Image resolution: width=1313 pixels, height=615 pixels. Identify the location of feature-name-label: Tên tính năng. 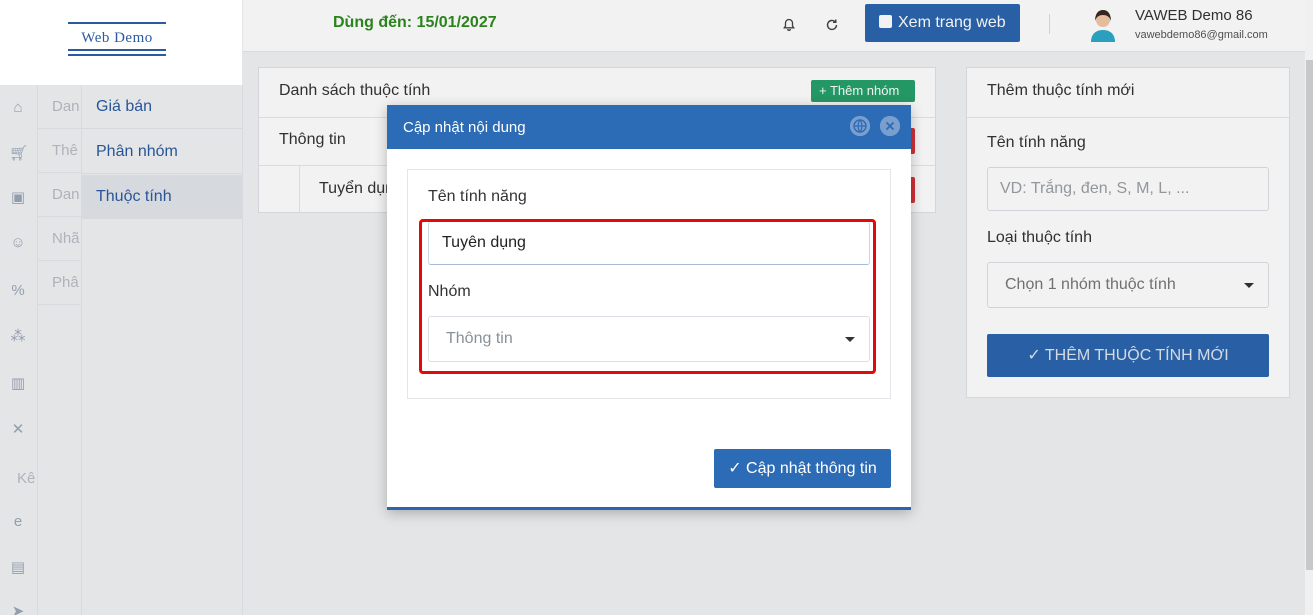
(477, 196).